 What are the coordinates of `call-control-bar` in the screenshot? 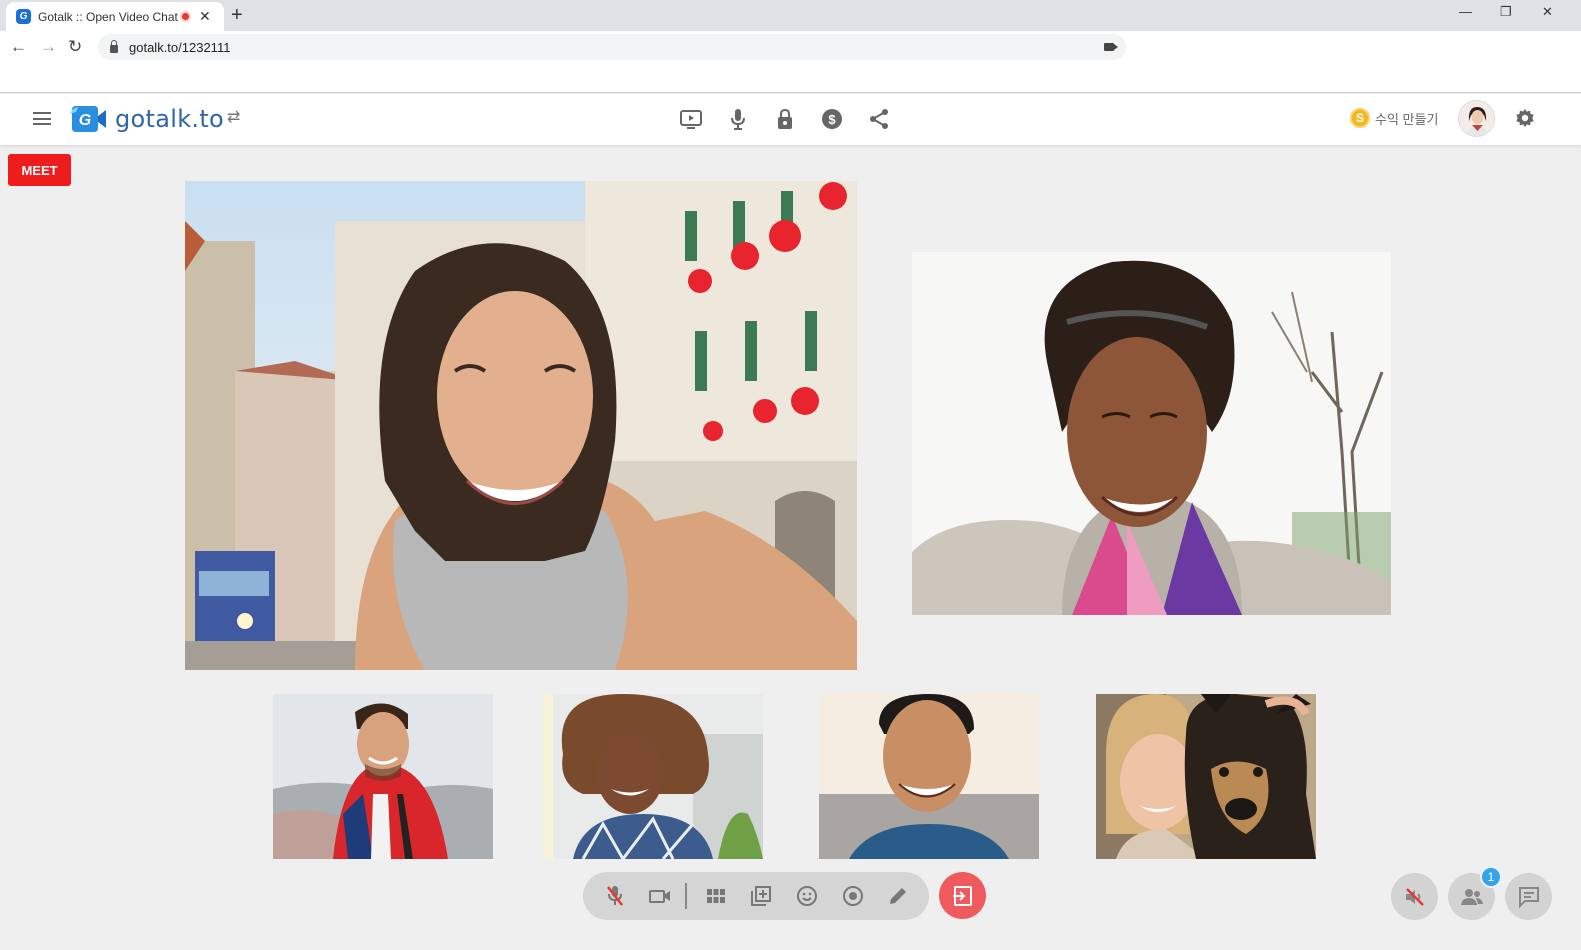 It's located at (756, 896).